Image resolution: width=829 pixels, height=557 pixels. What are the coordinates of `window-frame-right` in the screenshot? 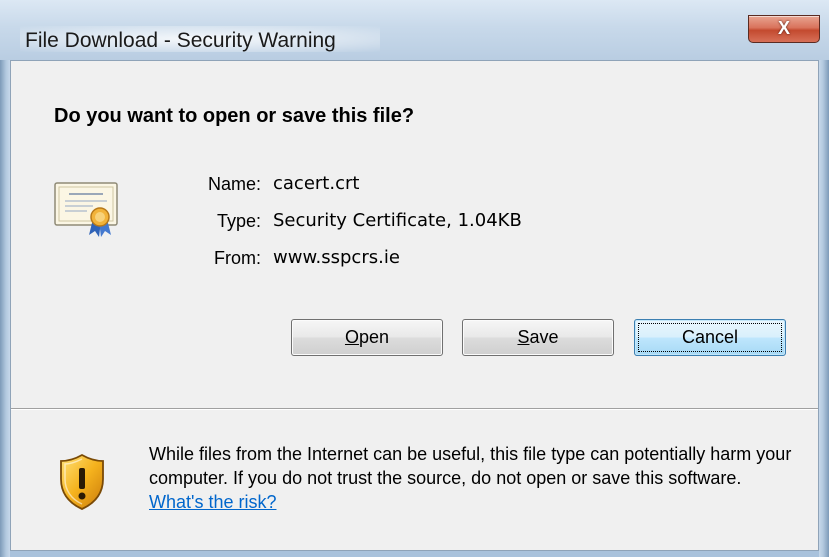 It's located at (824, 278).